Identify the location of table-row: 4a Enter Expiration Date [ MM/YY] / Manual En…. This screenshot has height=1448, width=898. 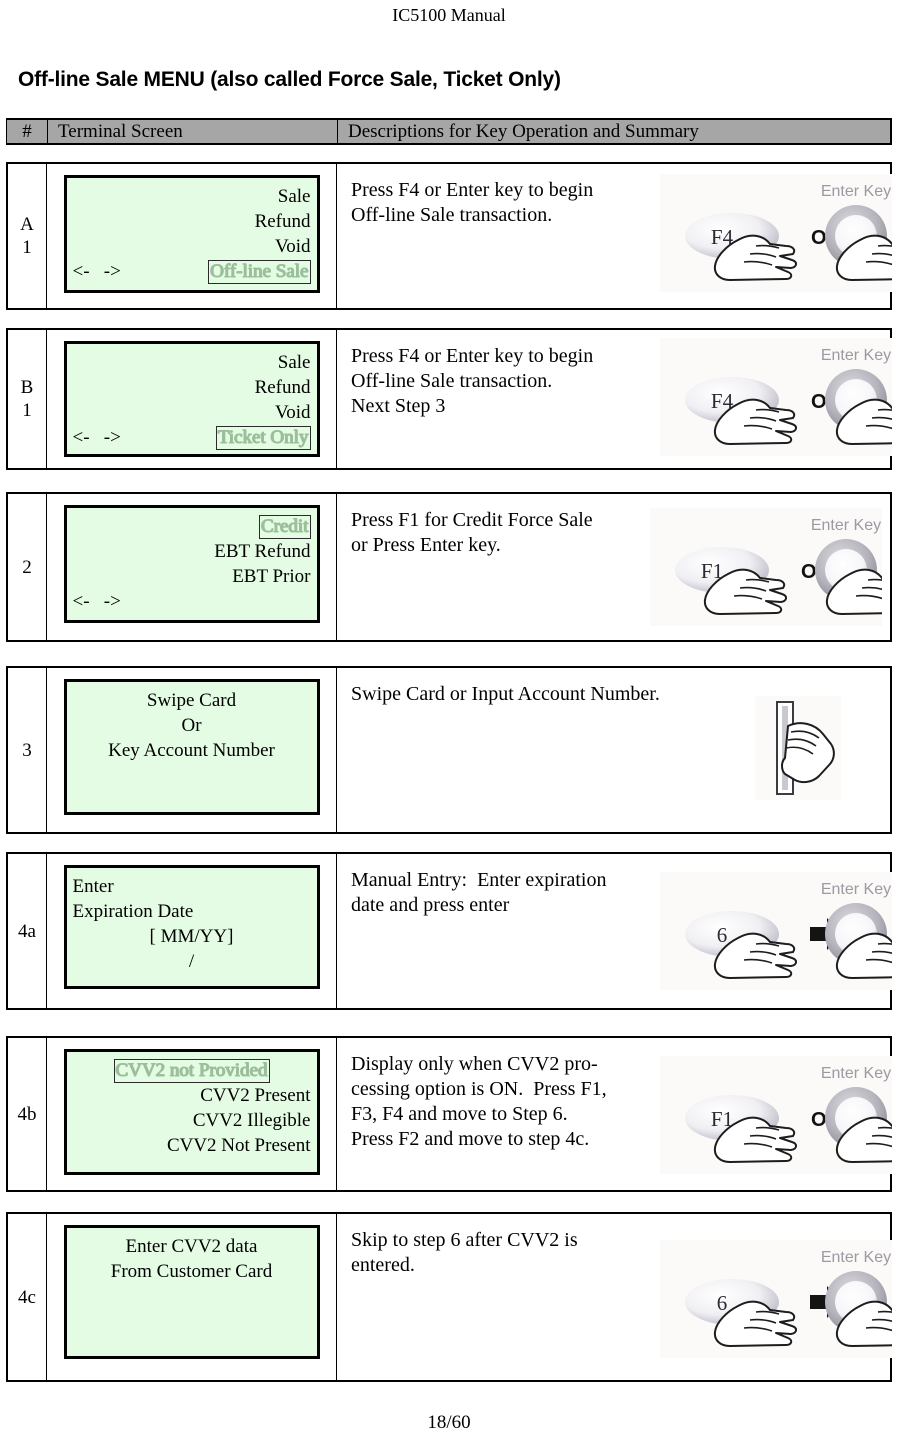
(449, 931).